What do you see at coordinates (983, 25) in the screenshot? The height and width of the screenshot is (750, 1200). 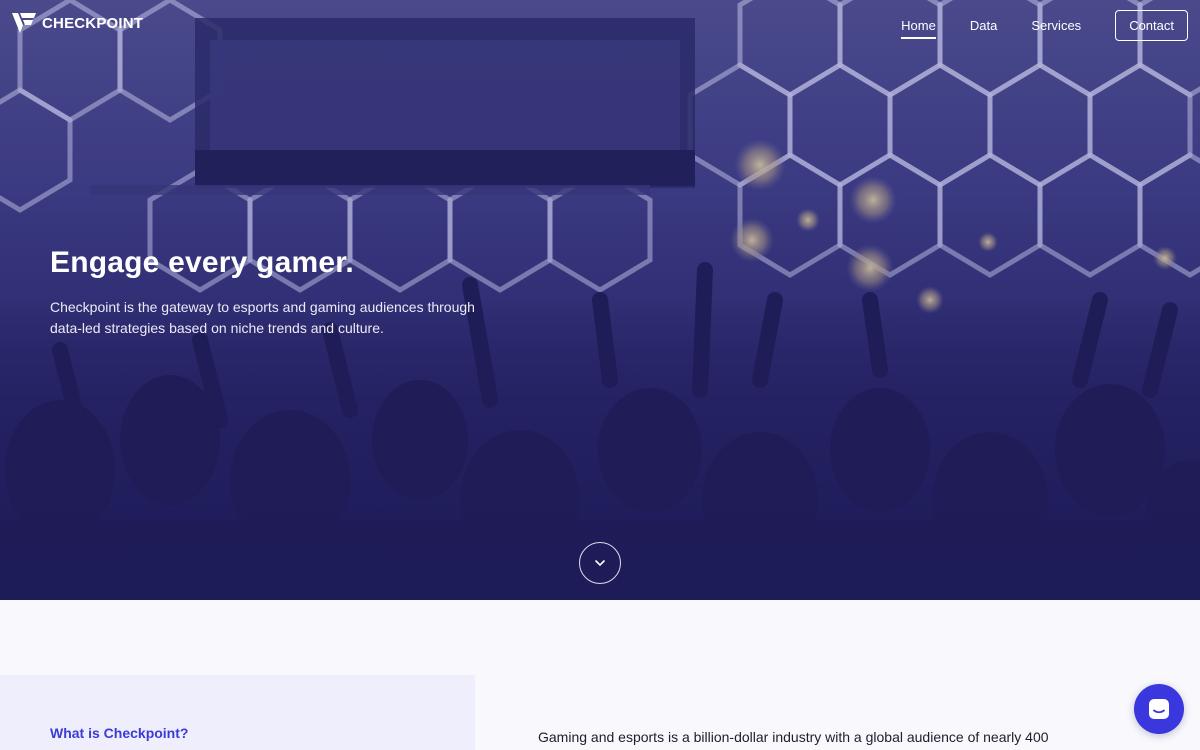 I see `nav-data: Data` at bounding box center [983, 25].